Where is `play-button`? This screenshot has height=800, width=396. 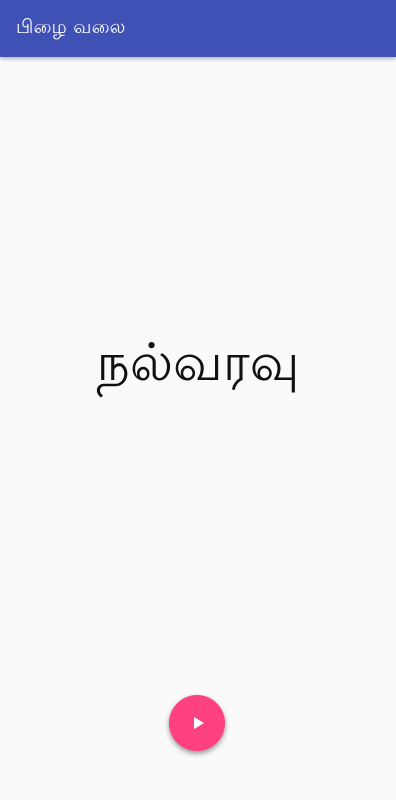
play-button is located at coordinates (197, 723).